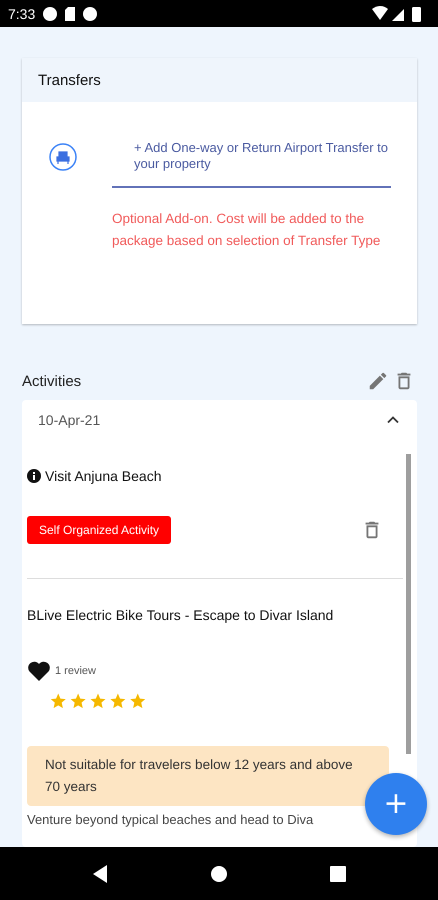  What do you see at coordinates (378, 381) in the screenshot?
I see `edit-icon` at bounding box center [378, 381].